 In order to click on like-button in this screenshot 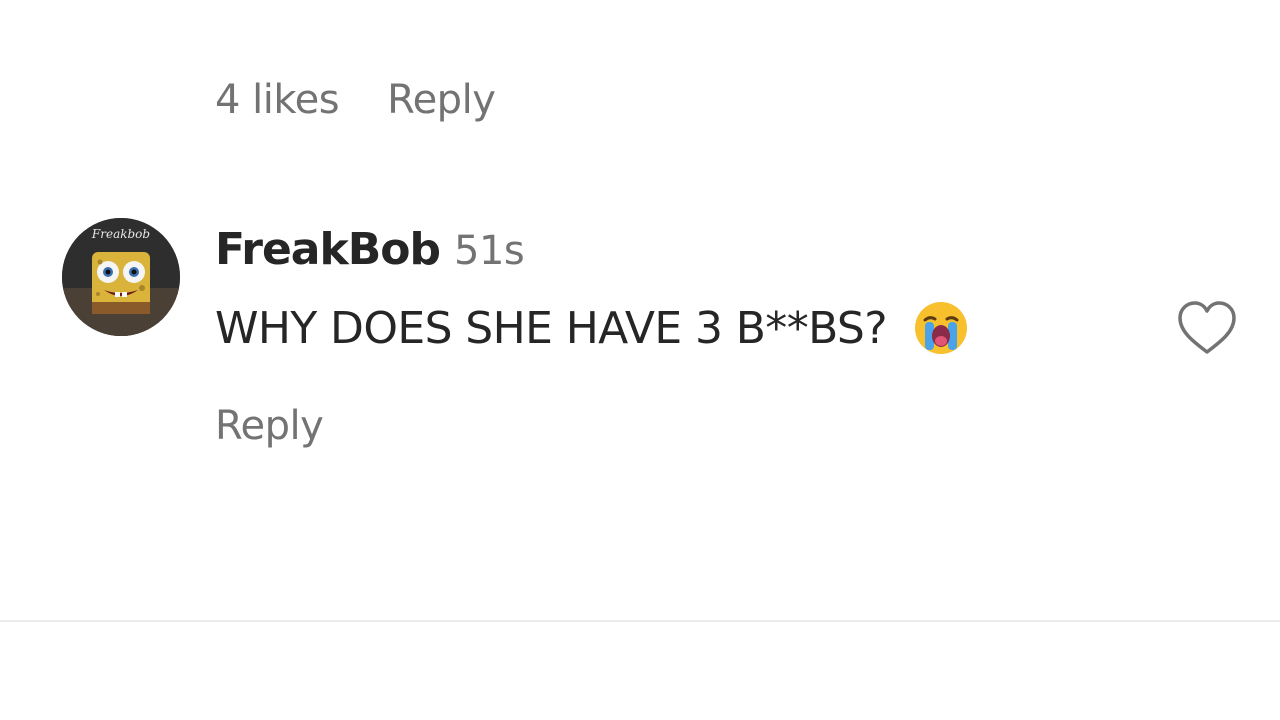, I will do `click(1207, 328)`.